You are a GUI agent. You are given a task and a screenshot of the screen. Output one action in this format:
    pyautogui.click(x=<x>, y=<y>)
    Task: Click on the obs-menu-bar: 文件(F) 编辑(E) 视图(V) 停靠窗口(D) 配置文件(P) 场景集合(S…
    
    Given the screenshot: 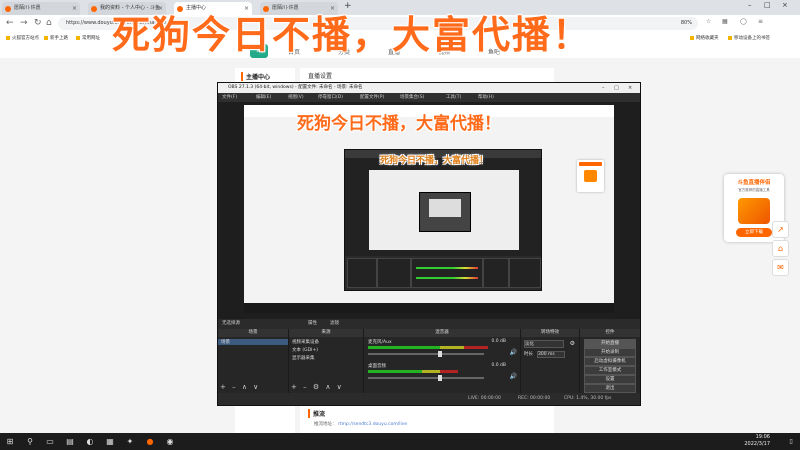 What is the action you would take?
    pyautogui.click(x=429, y=97)
    